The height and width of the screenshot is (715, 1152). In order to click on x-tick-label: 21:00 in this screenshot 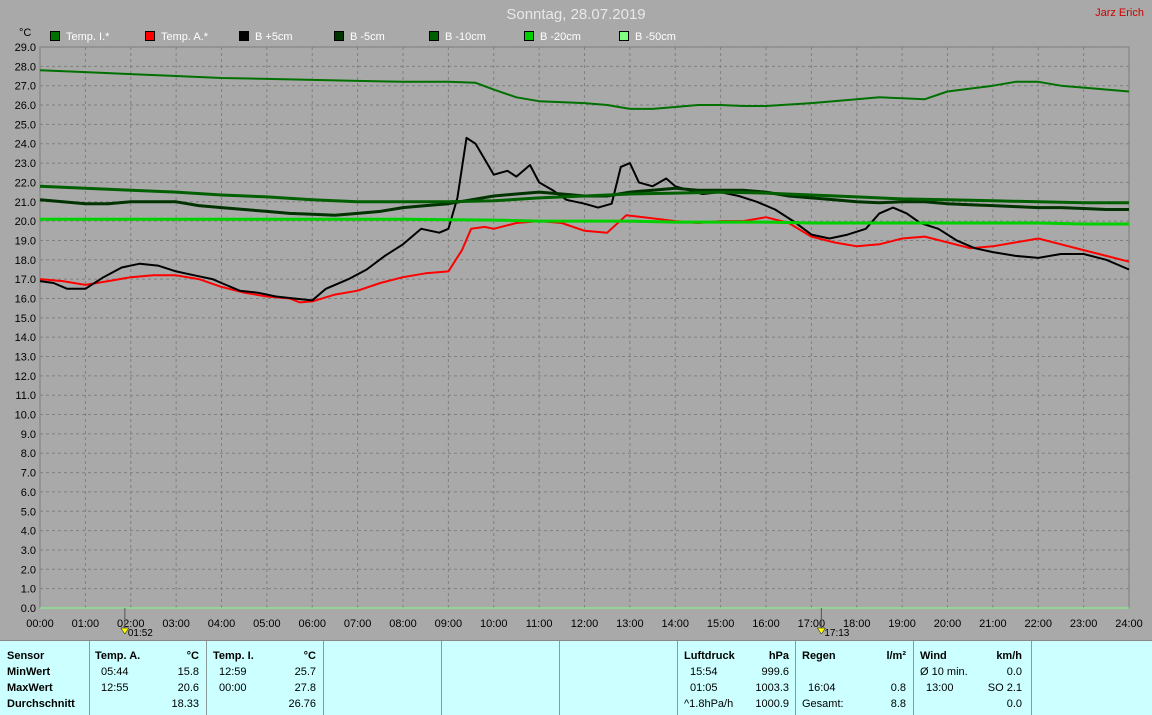, I will do `click(993, 624)`.